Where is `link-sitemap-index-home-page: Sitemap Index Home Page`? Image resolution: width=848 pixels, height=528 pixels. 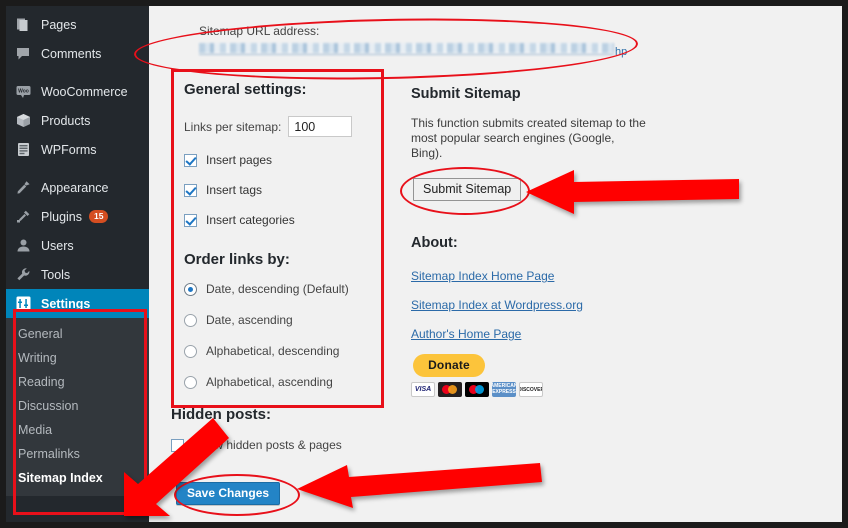 link-sitemap-index-home-page: Sitemap Index Home Page is located at coordinates (482, 276).